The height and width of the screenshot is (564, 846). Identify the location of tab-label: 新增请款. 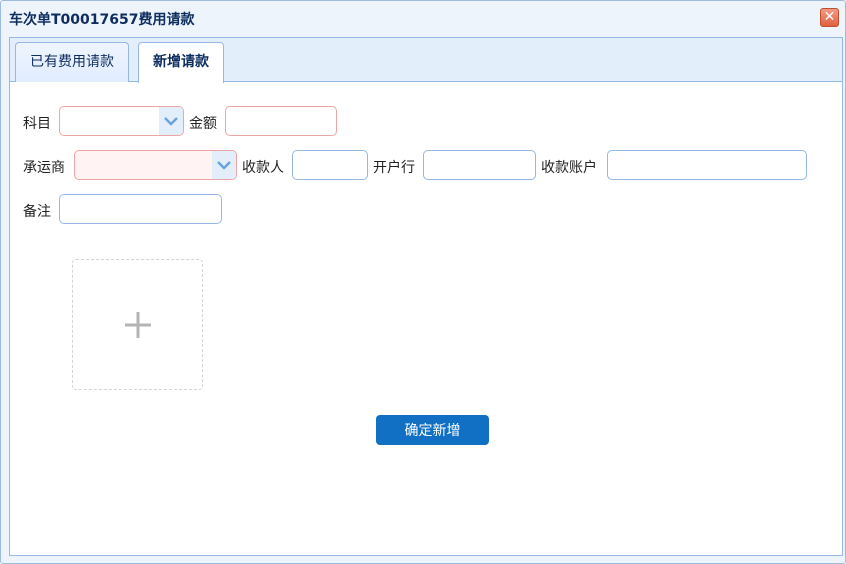
(181, 62).